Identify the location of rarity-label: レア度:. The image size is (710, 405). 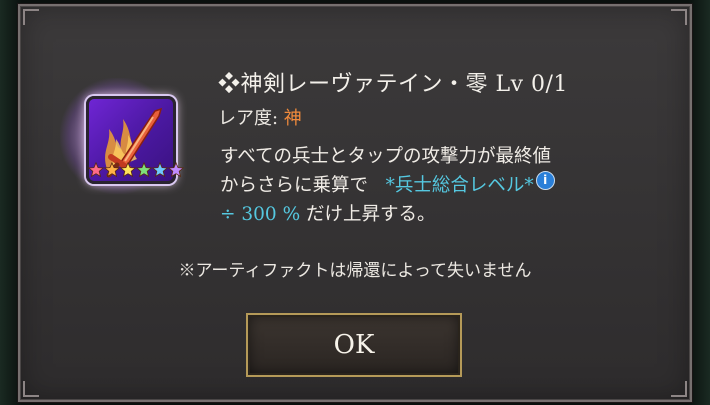
(251, 118).